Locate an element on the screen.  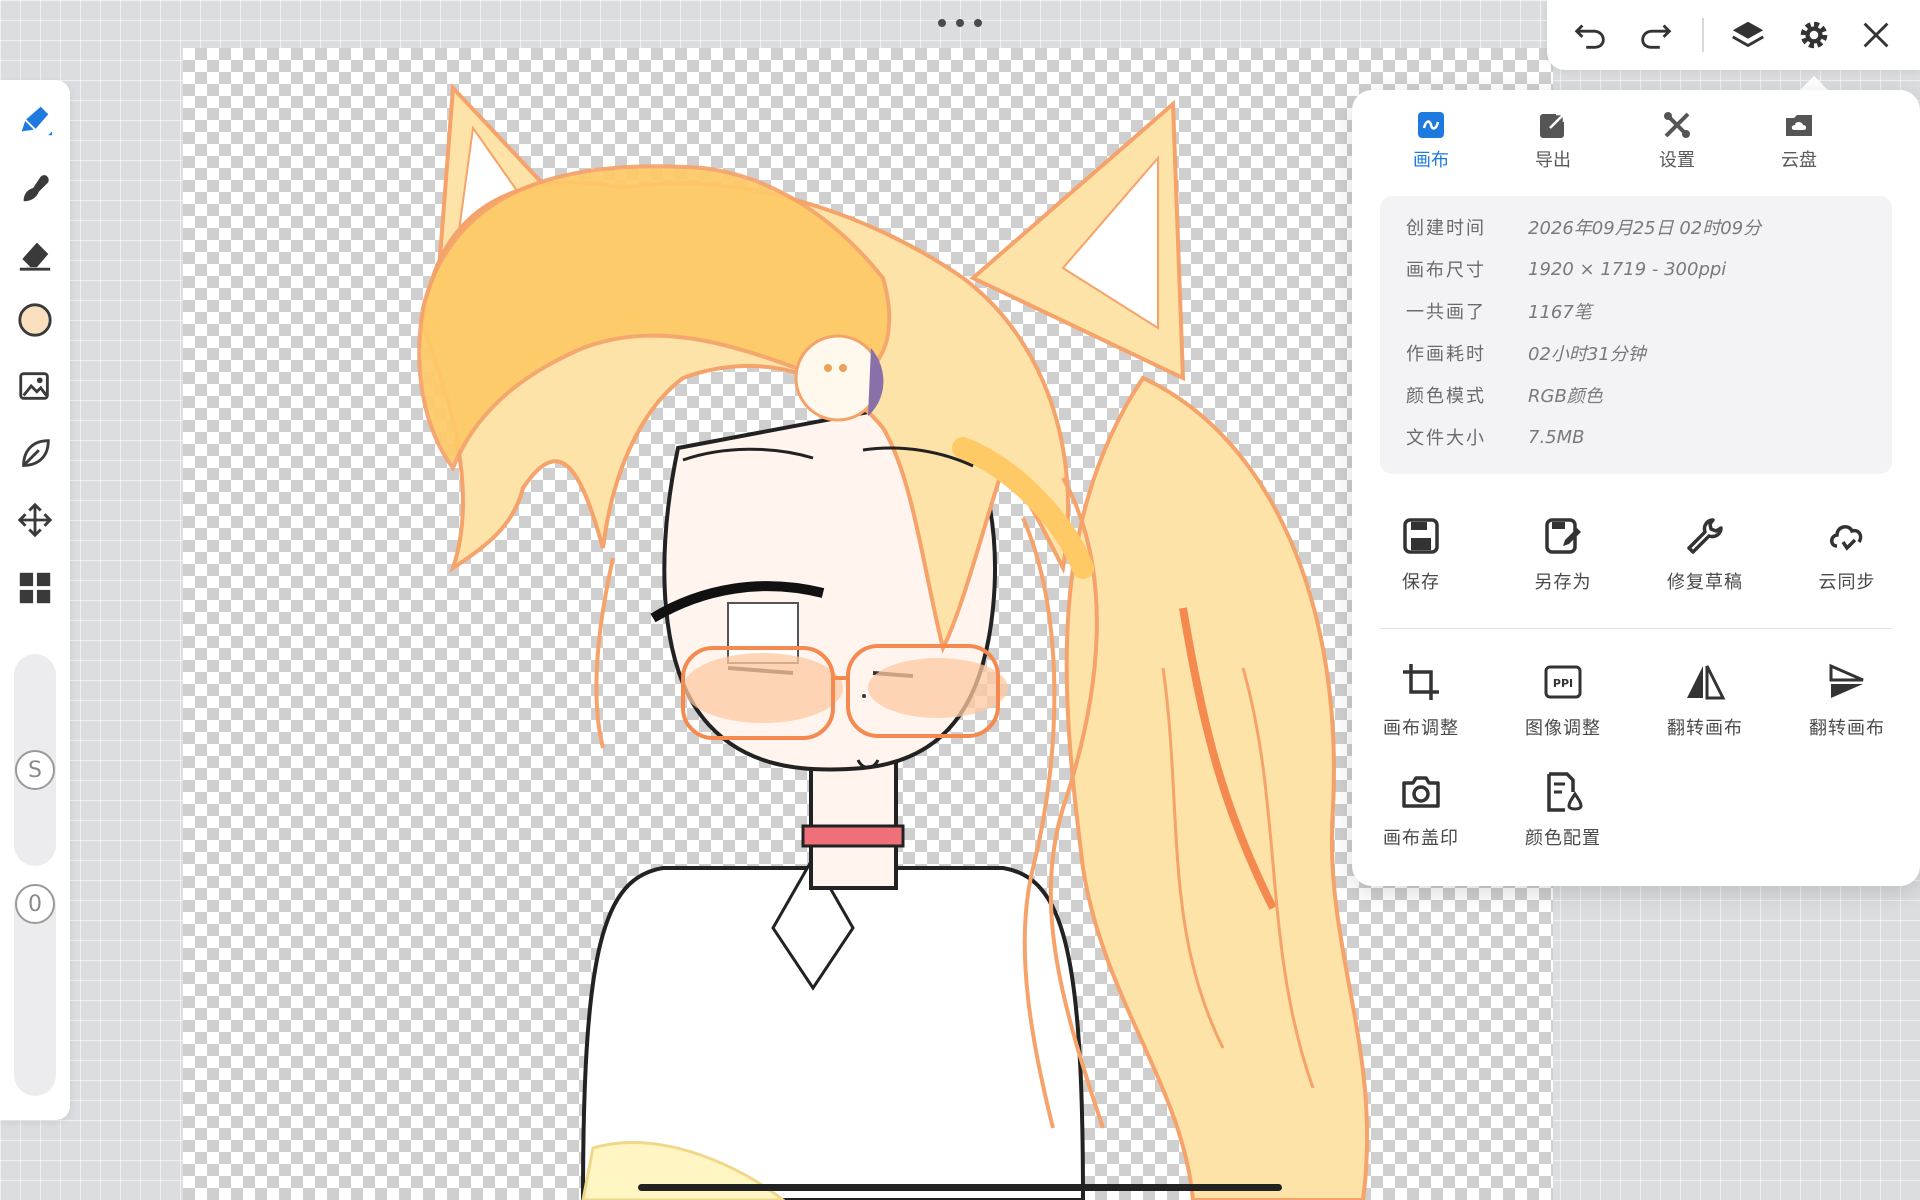
info-row-color-mode: 颜色模式 RGB颜色 is located at coordinates (1504, 396).